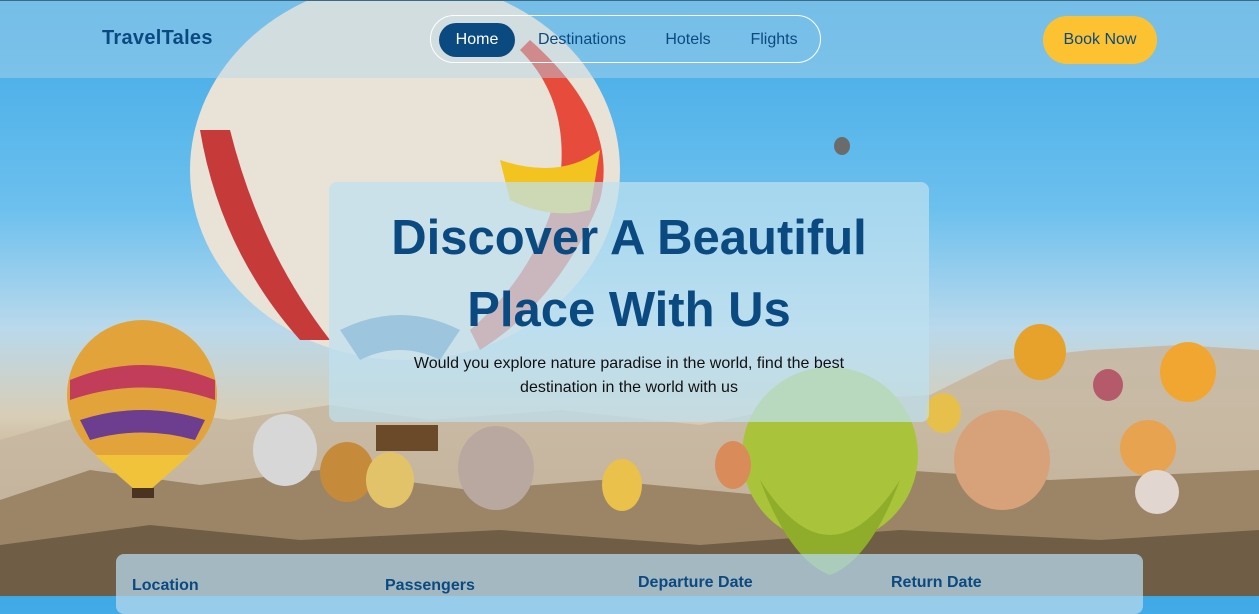 The width and height of the screenshot is (1259, 614). Describe the element at coordinates (1100, 40) in the screenshot. I see `book-now-button: Book Now` at that location.